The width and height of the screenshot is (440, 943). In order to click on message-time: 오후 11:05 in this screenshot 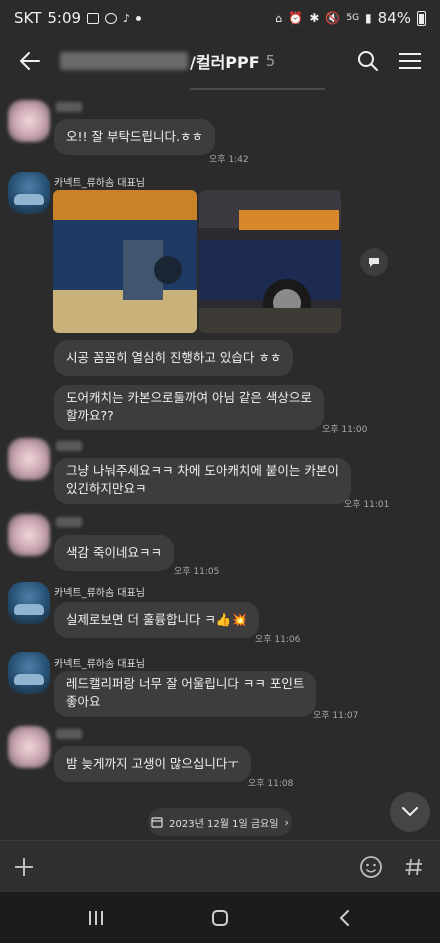, I will do `click(197, 572)`.